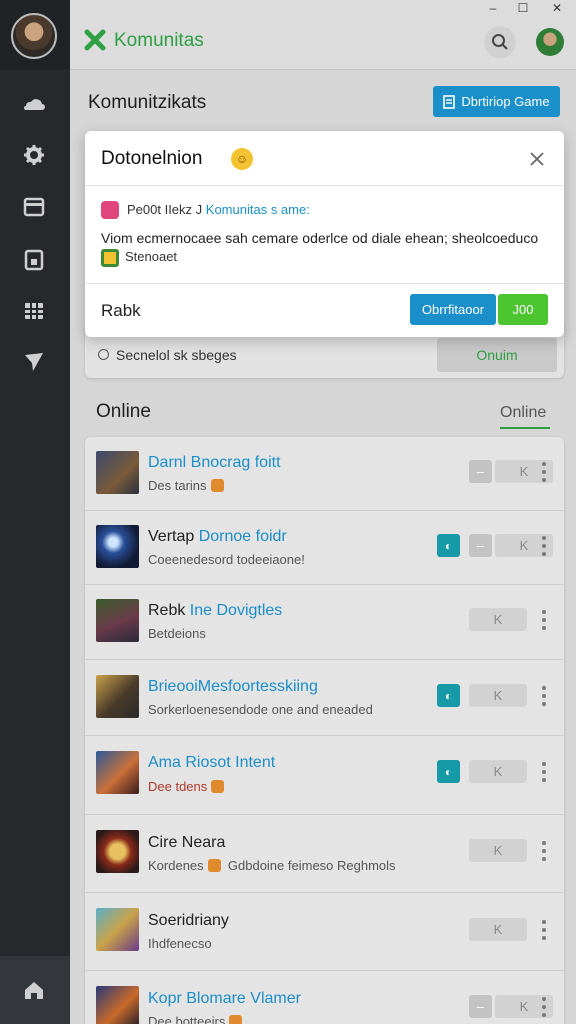 This screenshot has width=576, height=1024. Describe the element at coordinates (103, 354) in the screenshot. I see `radio-button` at that location.